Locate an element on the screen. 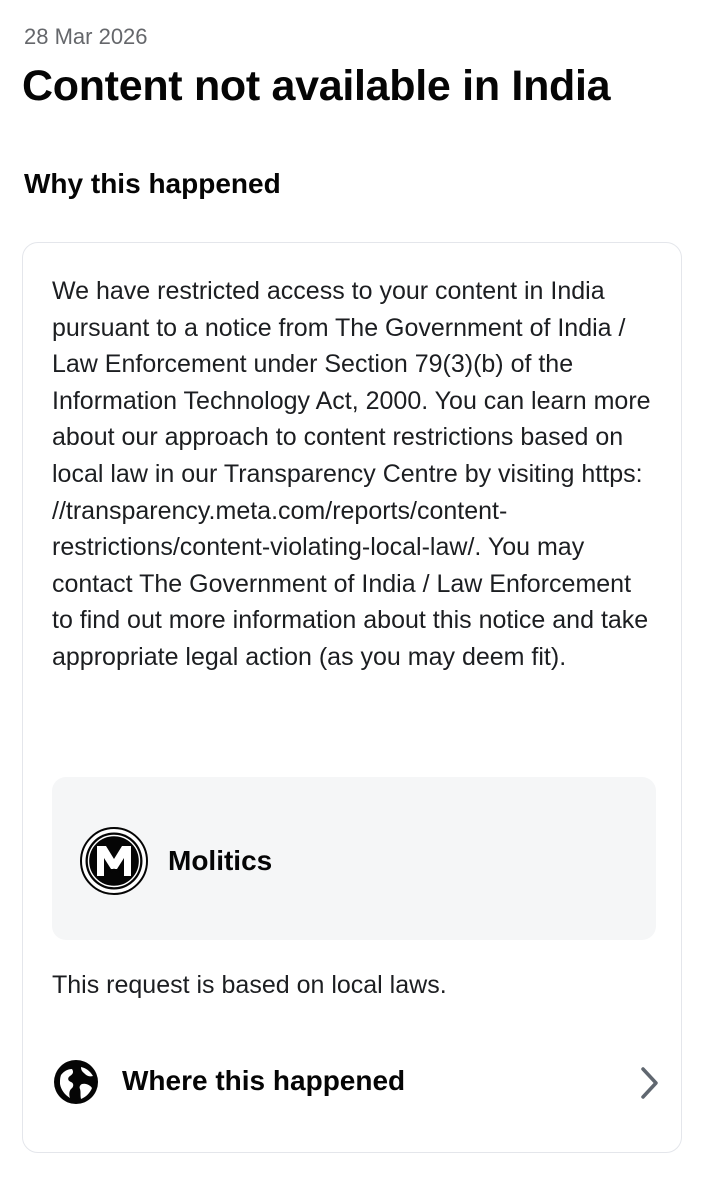 This screenshot has height=1200, width=705. basis-text: This request is based on local laws. is located at coordinates (249, 985).